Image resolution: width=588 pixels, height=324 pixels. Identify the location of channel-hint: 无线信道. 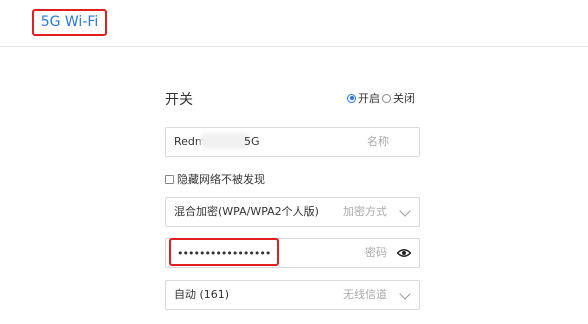
(365, 294).